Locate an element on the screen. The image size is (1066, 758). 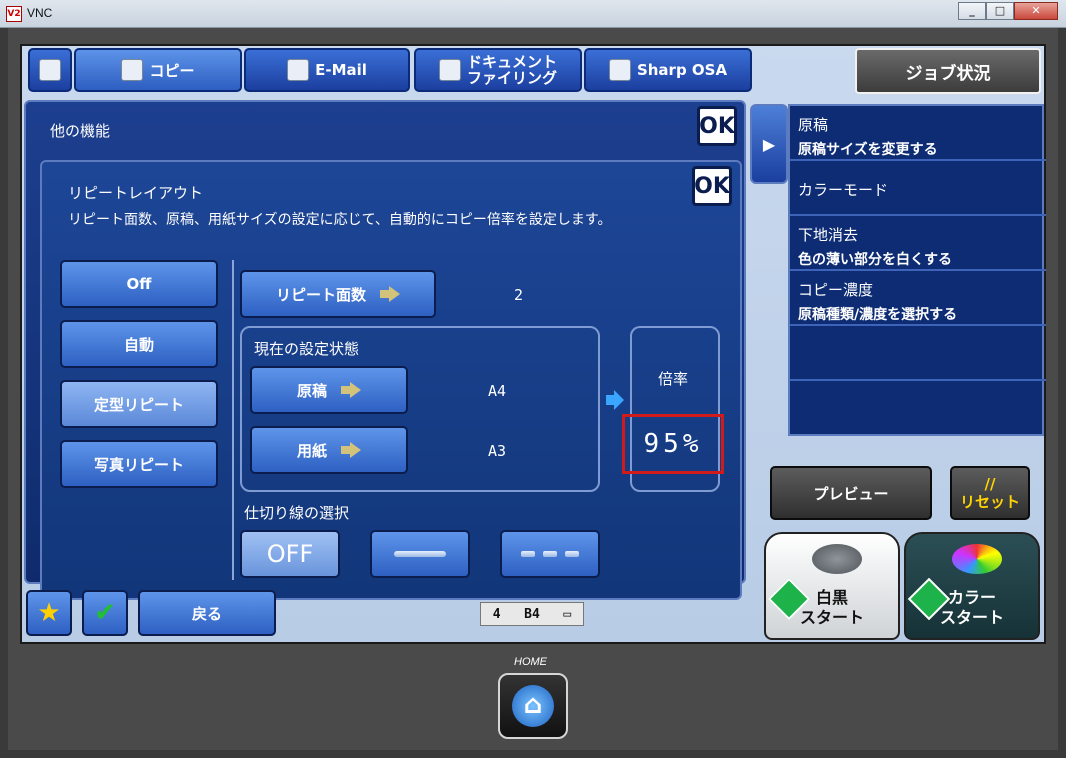
divider-solid-button is located at coordinates (420, 554).